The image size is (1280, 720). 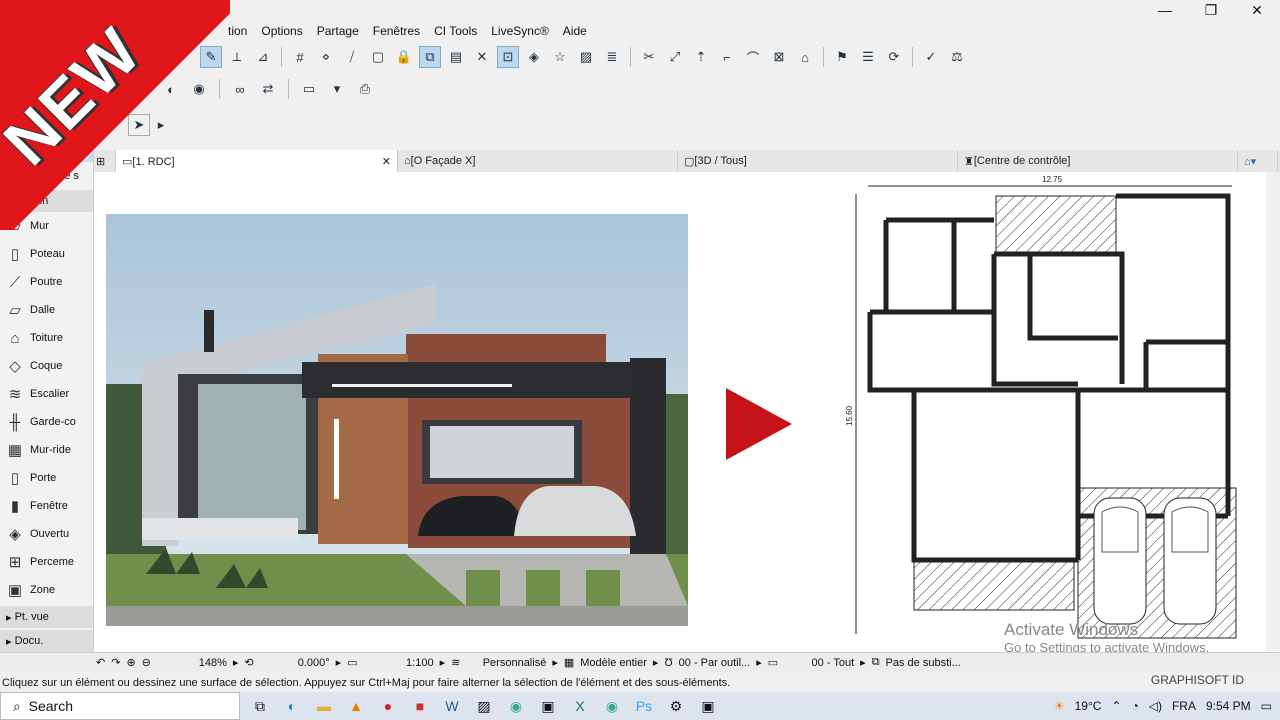 I want to click on network-icon: ◔, so click(x=1134, y=706).